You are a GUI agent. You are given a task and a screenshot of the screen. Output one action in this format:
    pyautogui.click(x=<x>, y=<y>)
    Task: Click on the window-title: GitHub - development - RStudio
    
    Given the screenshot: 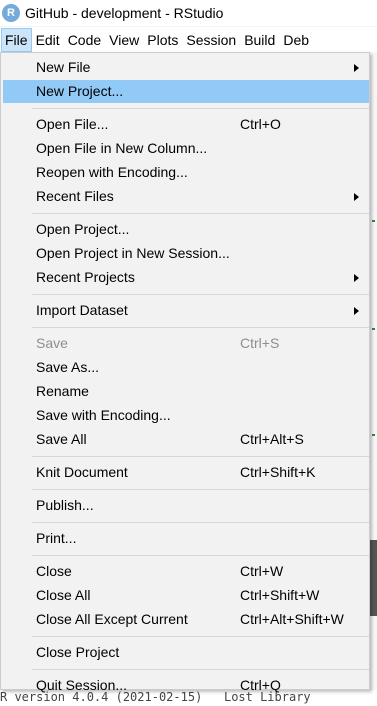 What is the action you would take?
    pyautogui.click(x=124, y=13)
    